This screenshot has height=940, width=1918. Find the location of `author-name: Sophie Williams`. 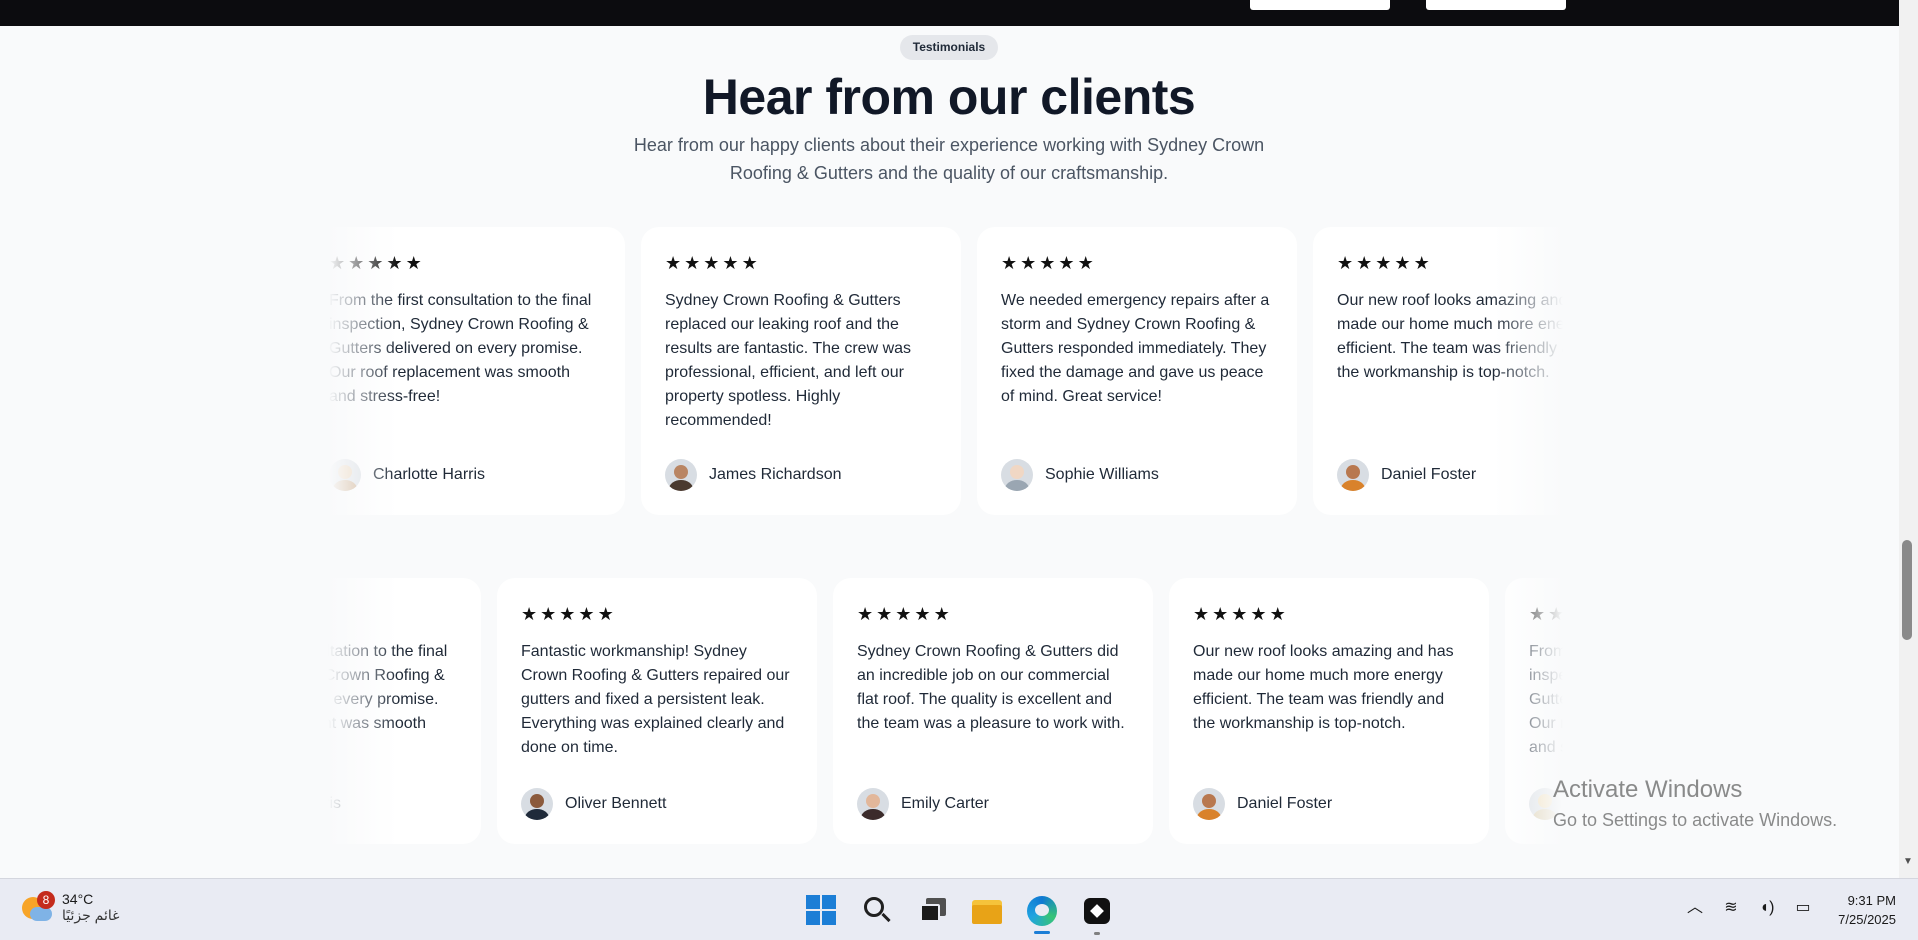

author-name: Sophie Williams is located at coordinates (1102, 474).